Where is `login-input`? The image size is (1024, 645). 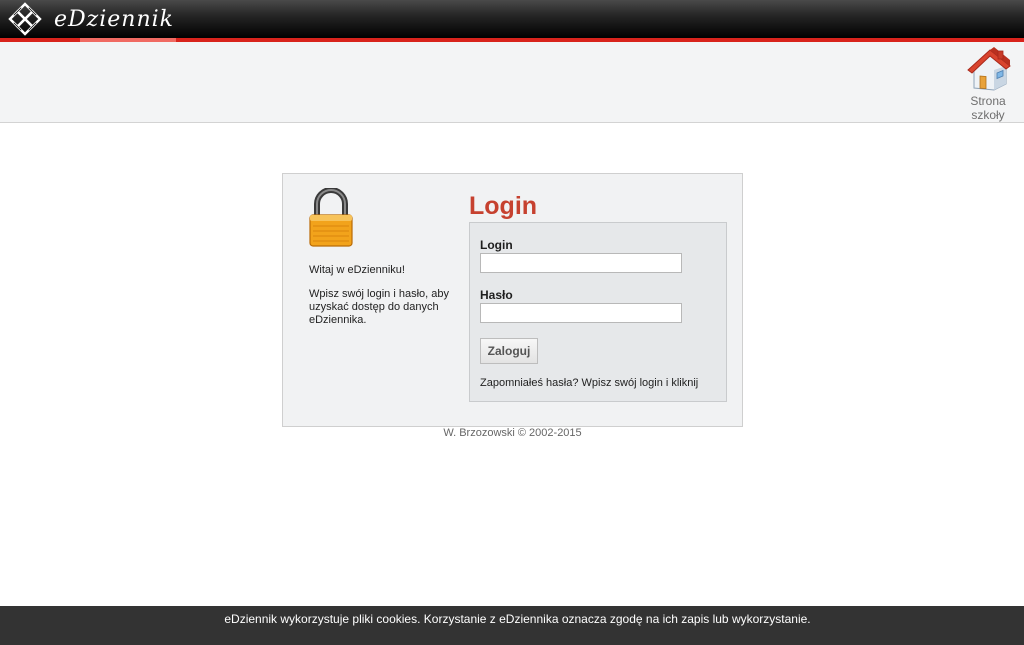 login-input is located at coordinates (581, 263).